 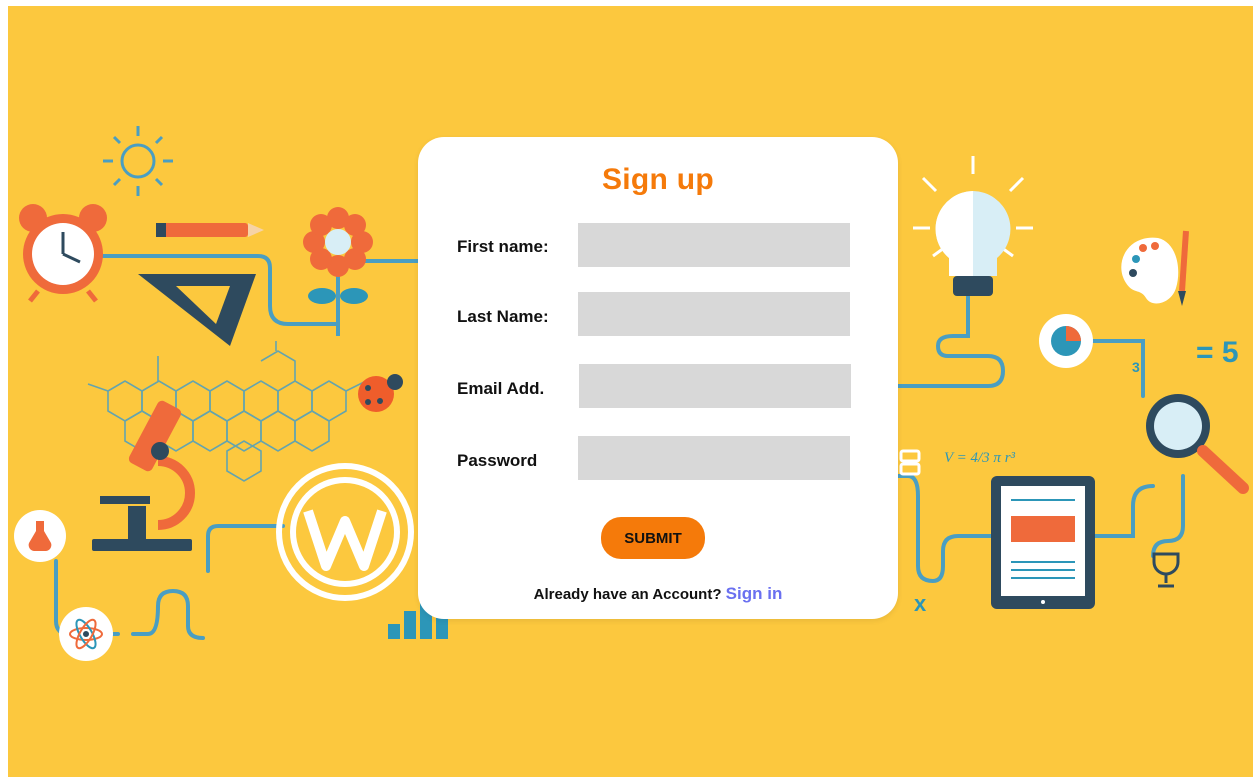 What do you see at coordinates (714, 314) in the screenshot?
I see `last-name-input` at bounding box center [714, 314].